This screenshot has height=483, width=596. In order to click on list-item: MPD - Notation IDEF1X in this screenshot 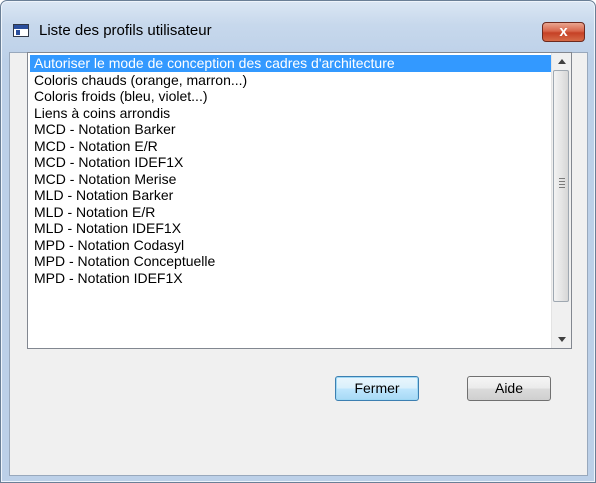, I will do `click(291, 278)`.